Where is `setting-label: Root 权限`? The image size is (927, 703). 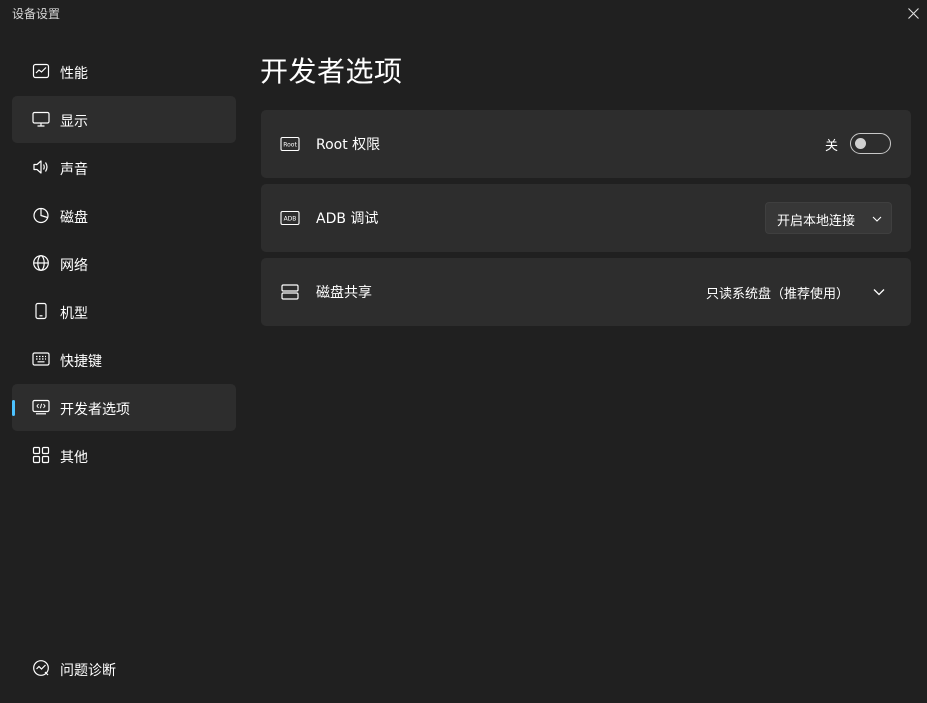
setting-label: Root 权限 is located at coordinates (348, 145).